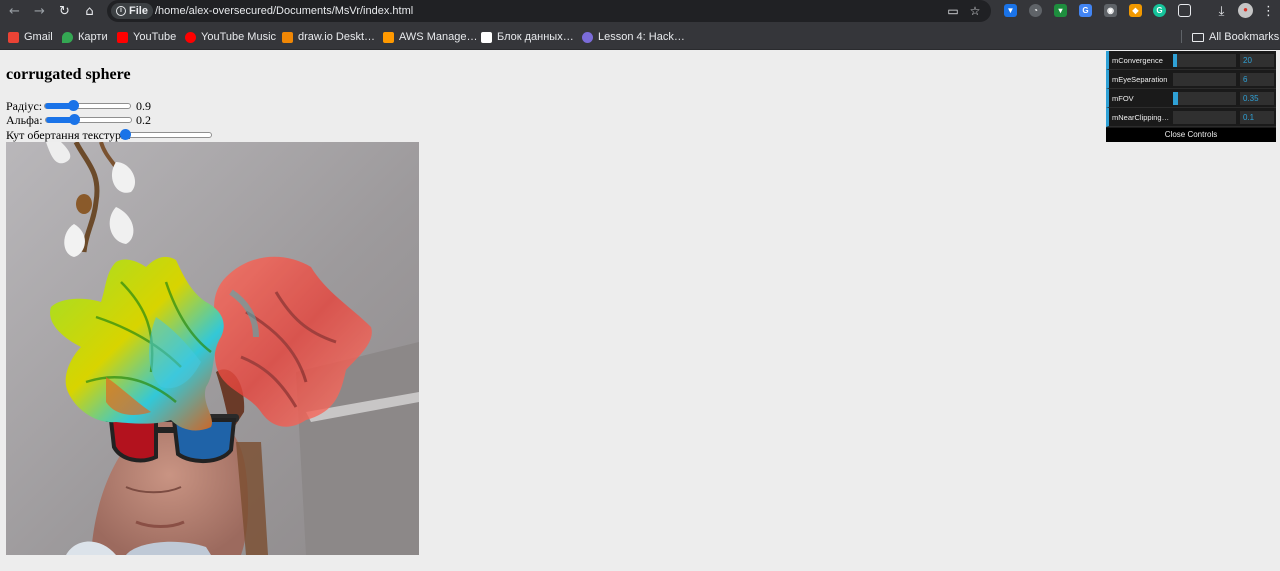 The image size is (1280, 571). What do you see at coordinates (64, 11) in the screenshot?
I see `reload-icon: ↻` at bounding box center [64, 11].